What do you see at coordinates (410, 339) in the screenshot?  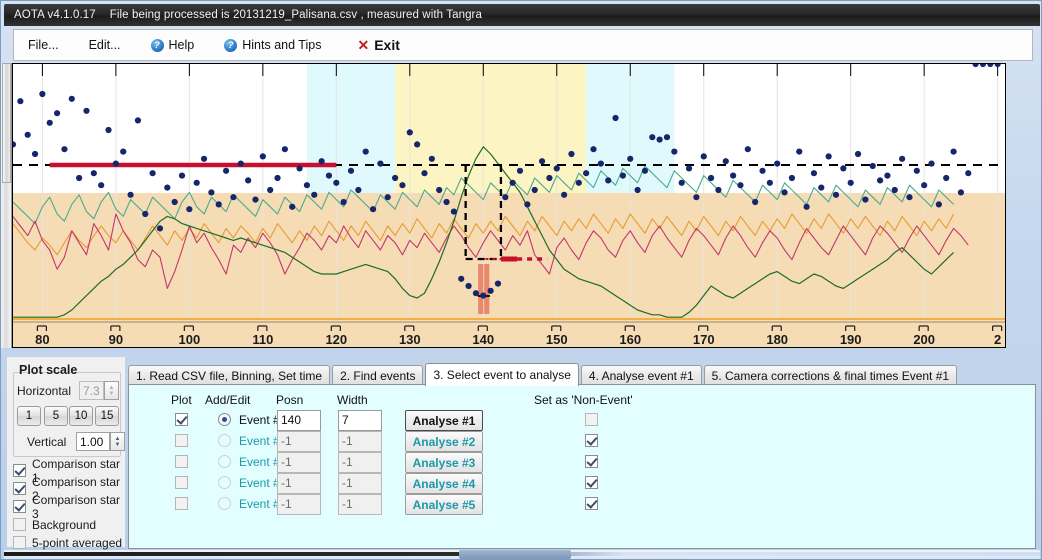 I see `svg-text: 130` at bounding box center [410, 339].